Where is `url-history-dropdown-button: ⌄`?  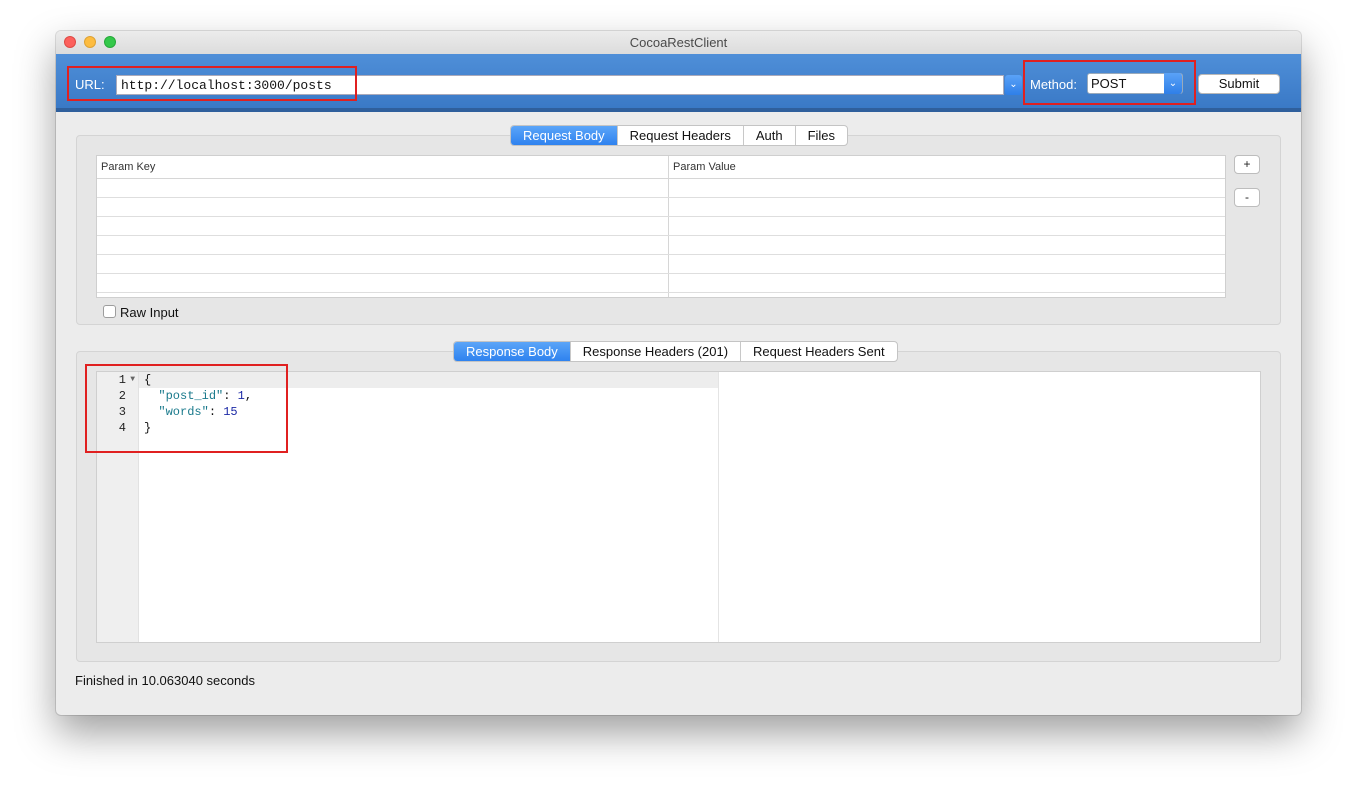 url-history-dropdown-button: ⌄ is located at coordinates (1013, 85).